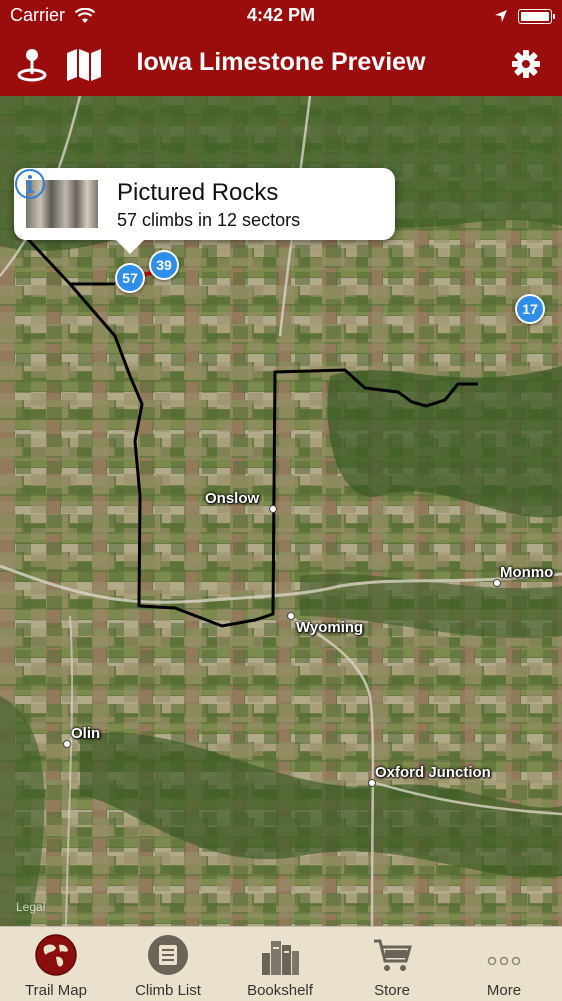 Image resolution: width=562 pixels, height=1001 pixels. Describe the element at coordinates (280, 958) in the screenshot. I see `books-icon` at that location.